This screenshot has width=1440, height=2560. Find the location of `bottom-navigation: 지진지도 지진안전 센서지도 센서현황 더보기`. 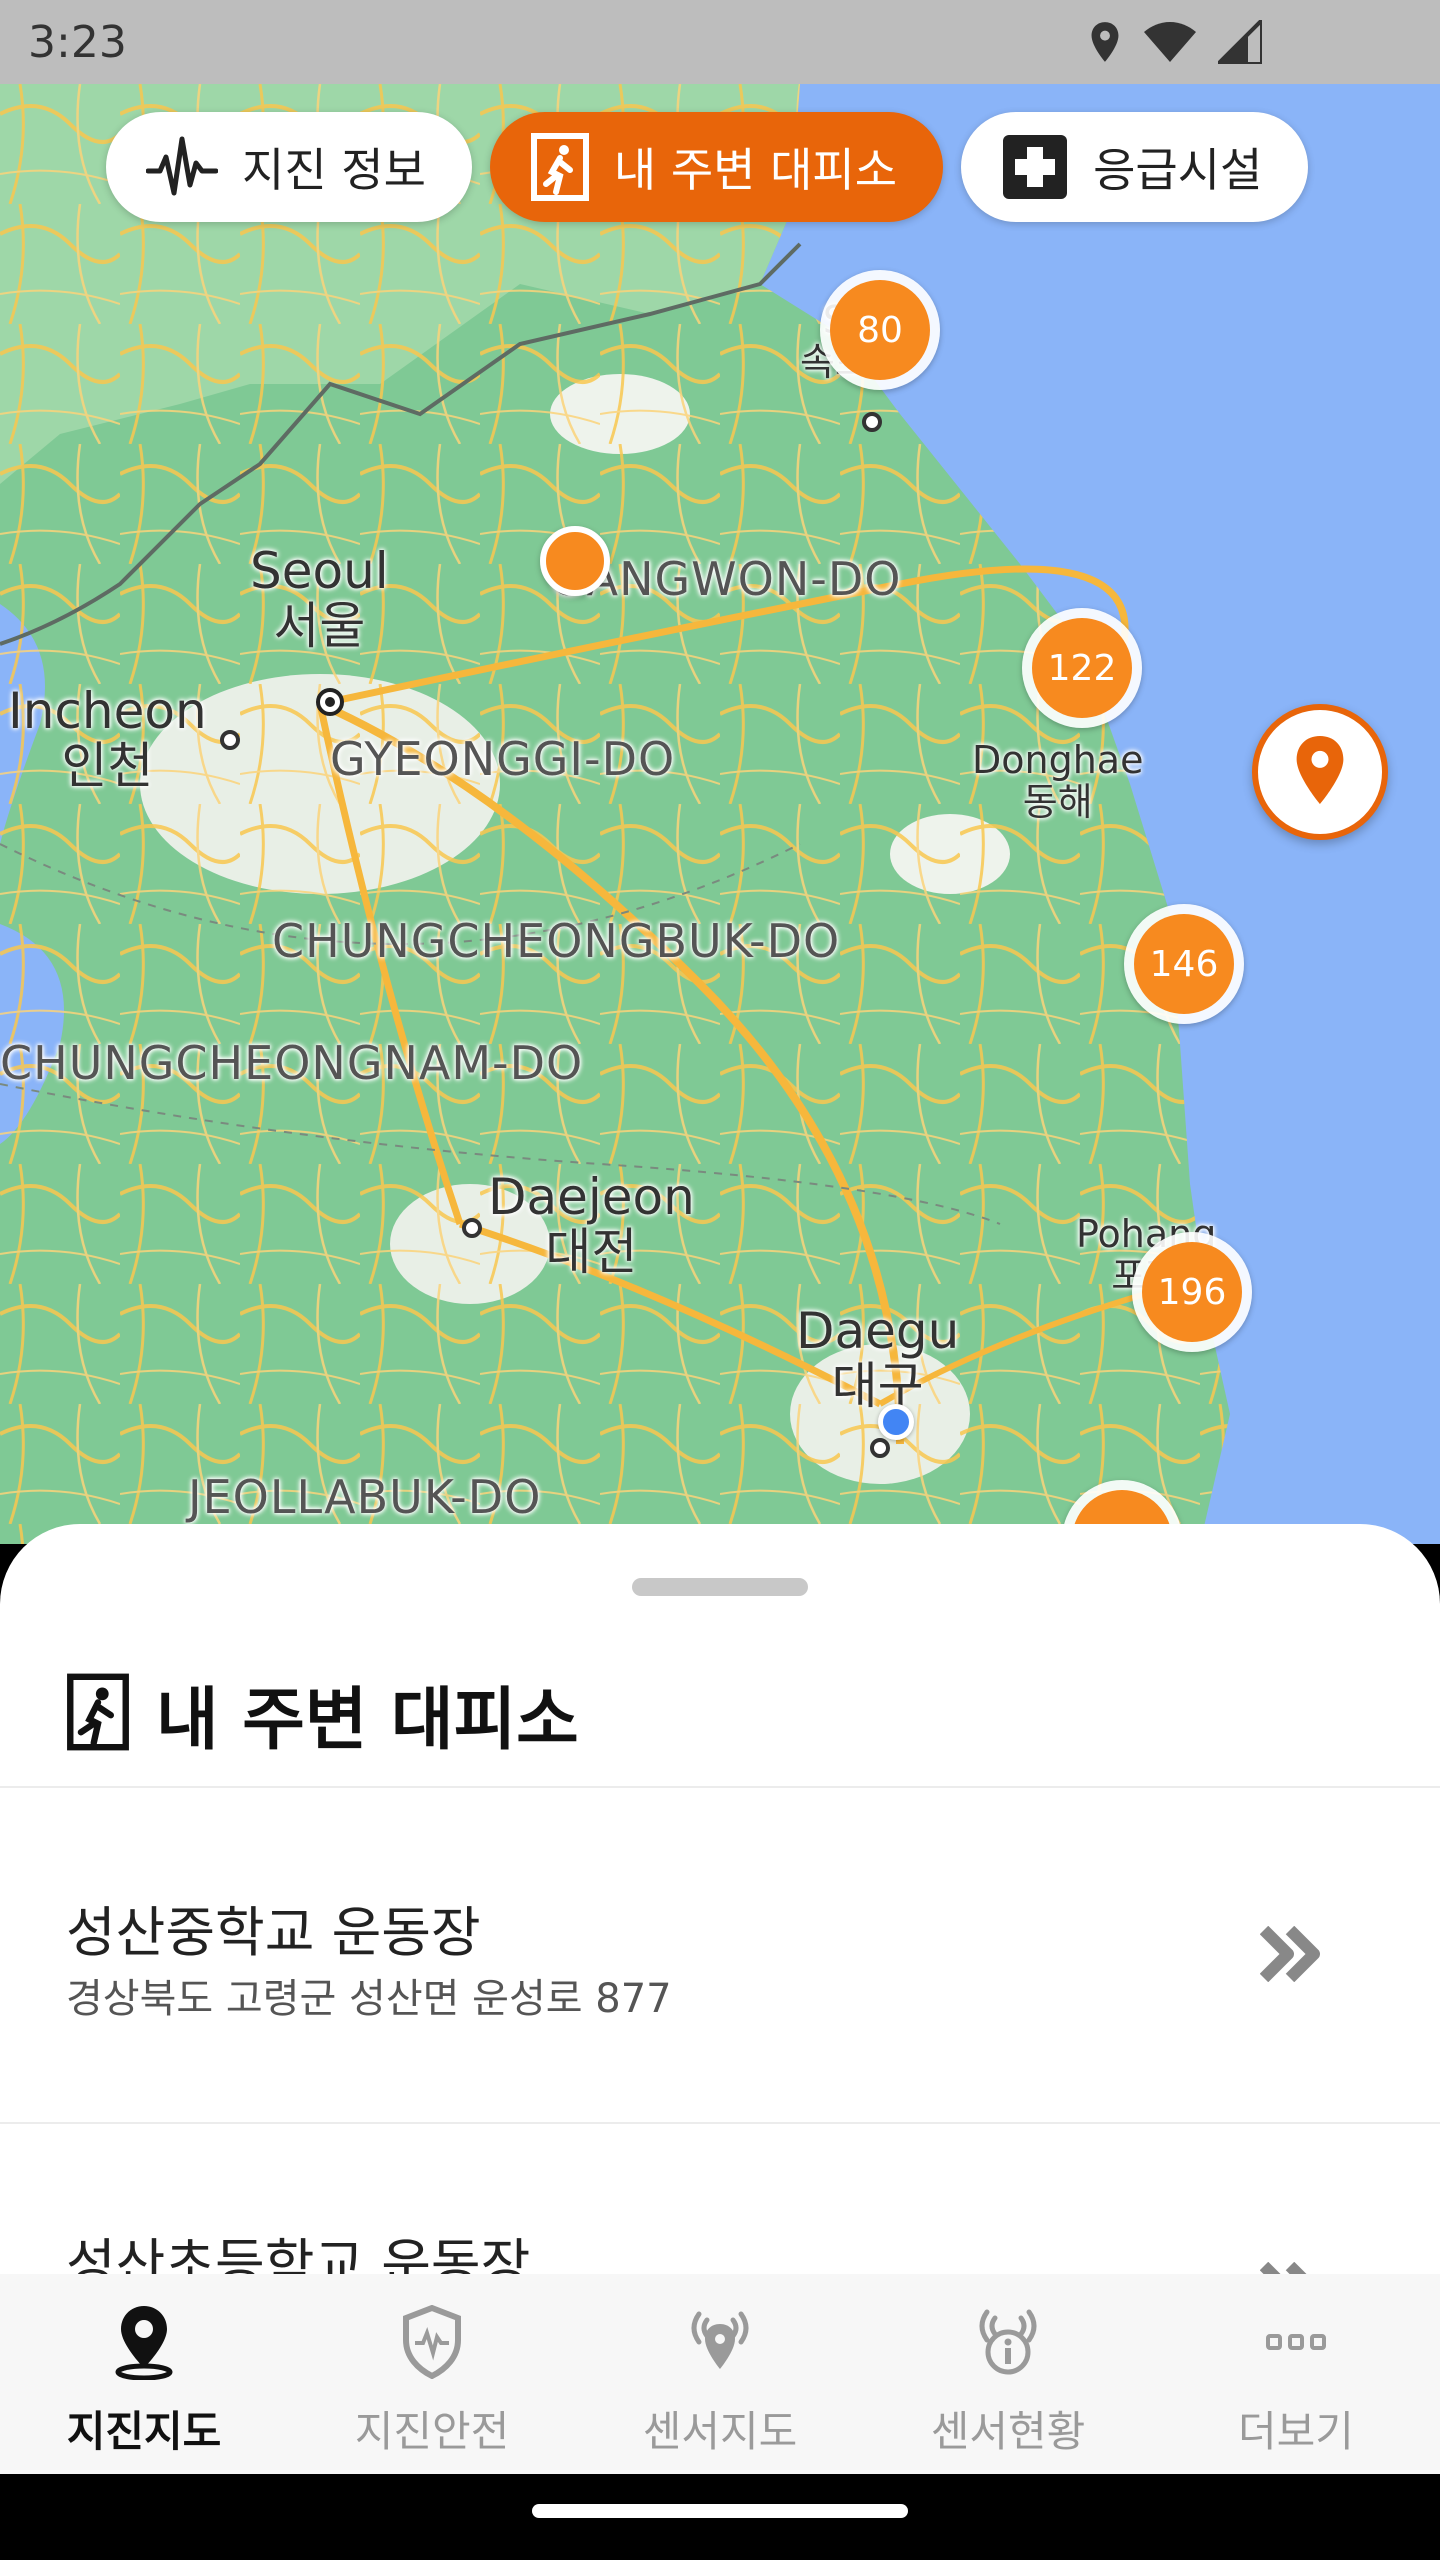

bottom-navigation: 지진지도 지진안전 센서지도 센서현황 더보기 is located at coordinates (720, 2374).